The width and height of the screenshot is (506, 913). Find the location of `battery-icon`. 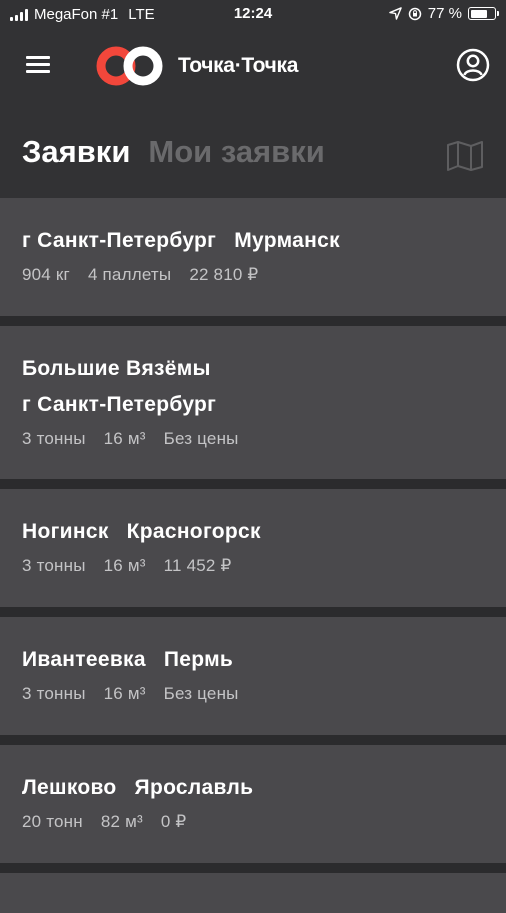

battery-icon is located at coordinates (483, 13).